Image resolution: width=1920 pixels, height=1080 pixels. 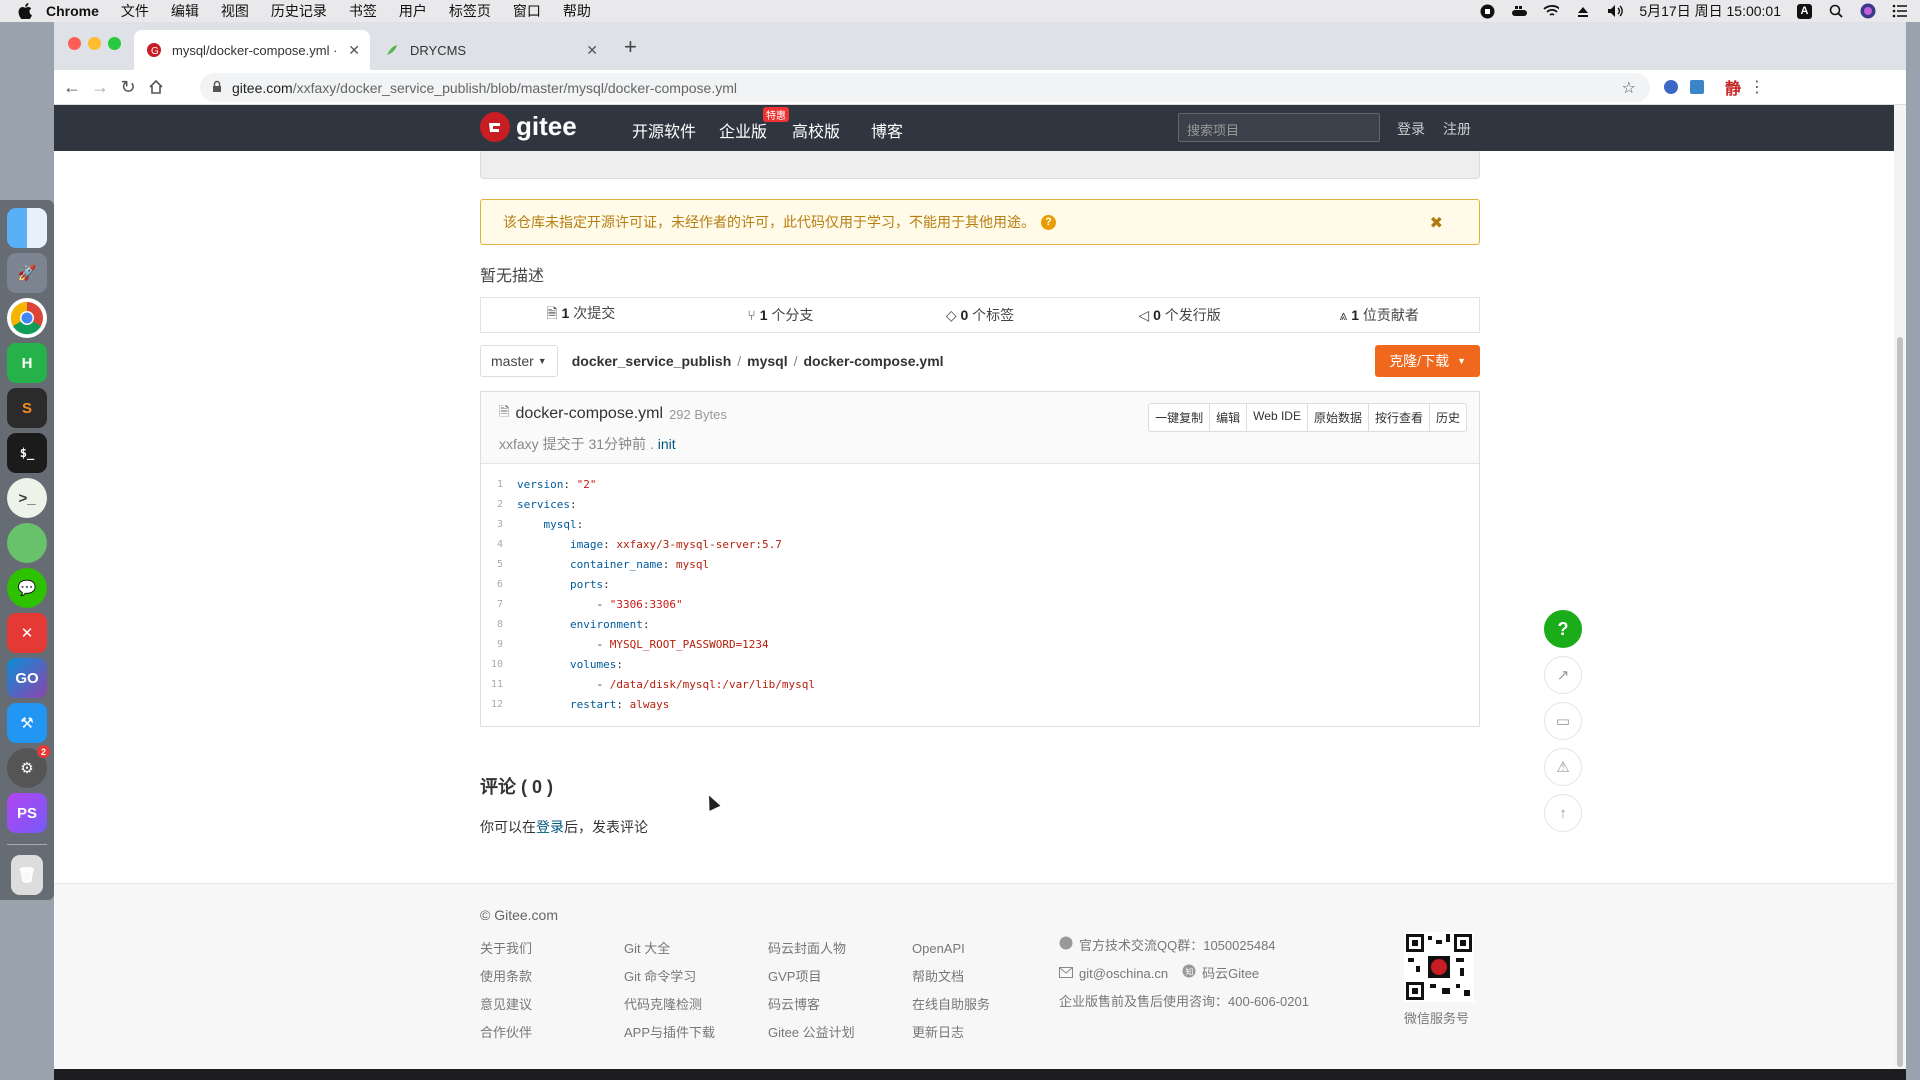 What do you see at coordinates (811, 1033) in the screenshot?
I see `footer-link: Gitee 公益计划` at bounding box center [811, 1033].